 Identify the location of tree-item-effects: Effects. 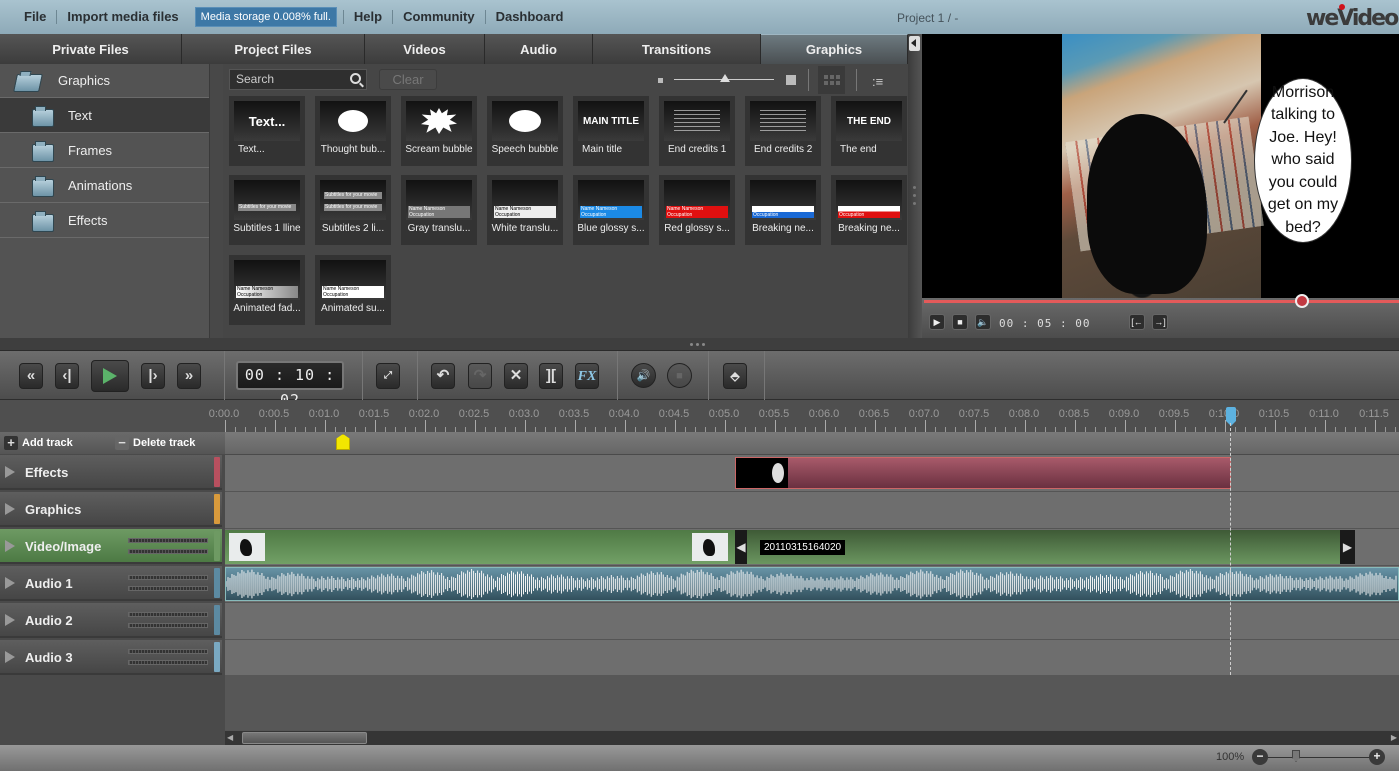
(104, 220).